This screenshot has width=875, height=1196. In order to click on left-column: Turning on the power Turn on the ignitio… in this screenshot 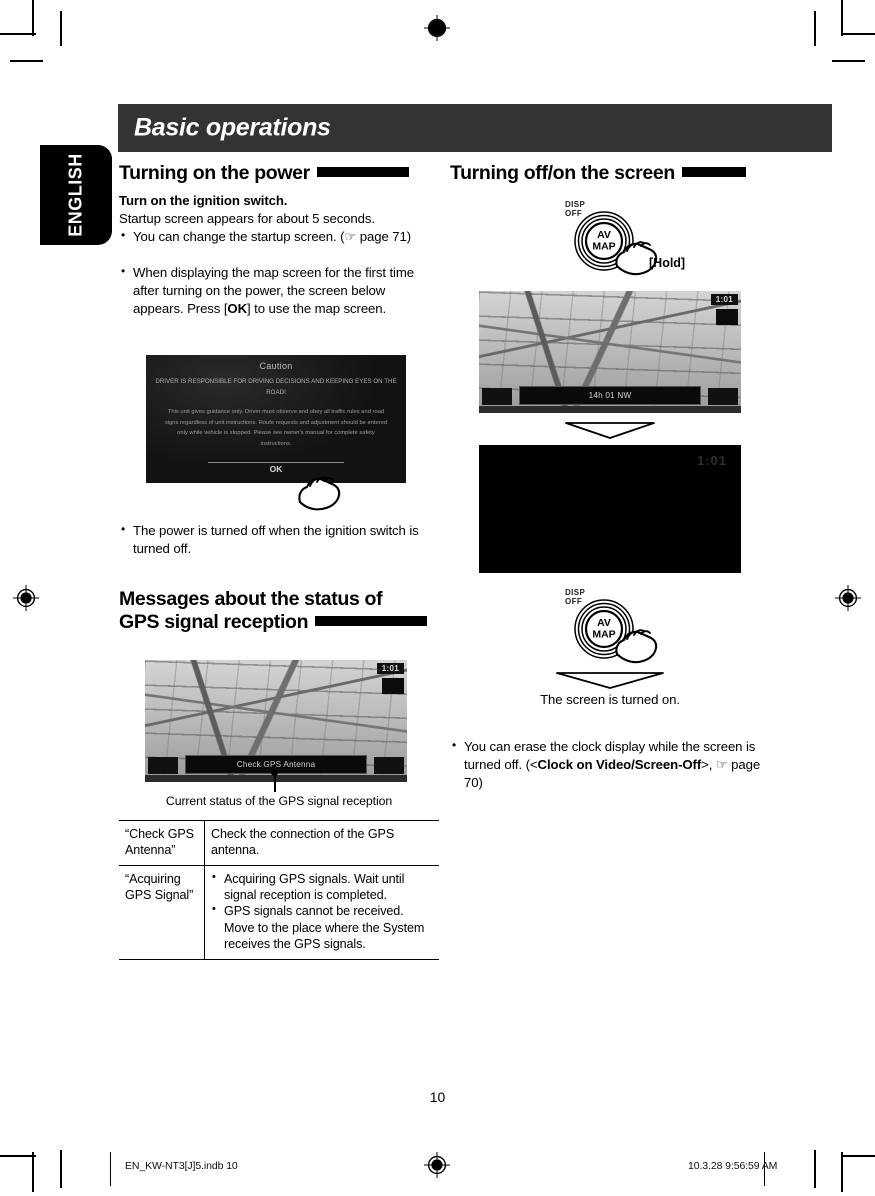, I will do `click(279, 240)`.